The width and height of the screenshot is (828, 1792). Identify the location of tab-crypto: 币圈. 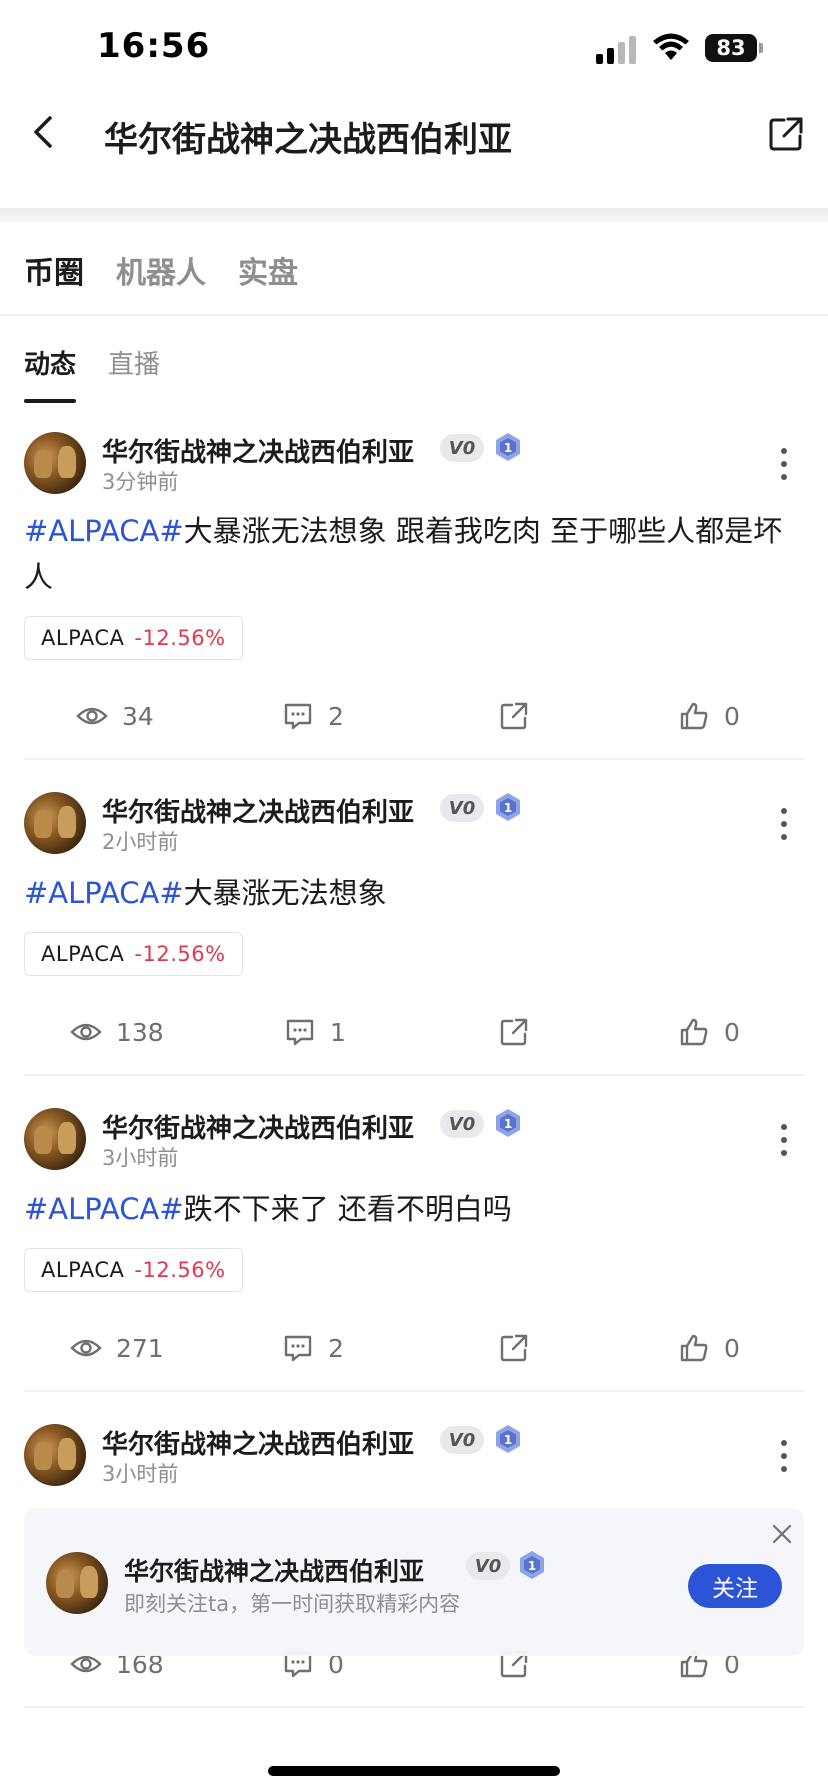
(54, 270).